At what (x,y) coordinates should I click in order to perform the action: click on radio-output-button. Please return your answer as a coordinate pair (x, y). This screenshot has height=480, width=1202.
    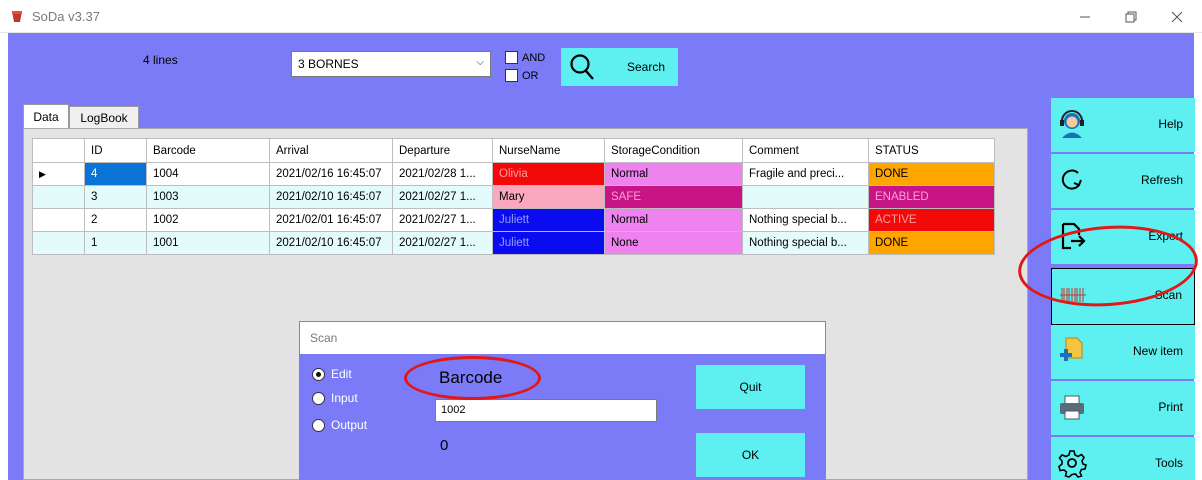
    Looking at the image, I should click on (318, 425).